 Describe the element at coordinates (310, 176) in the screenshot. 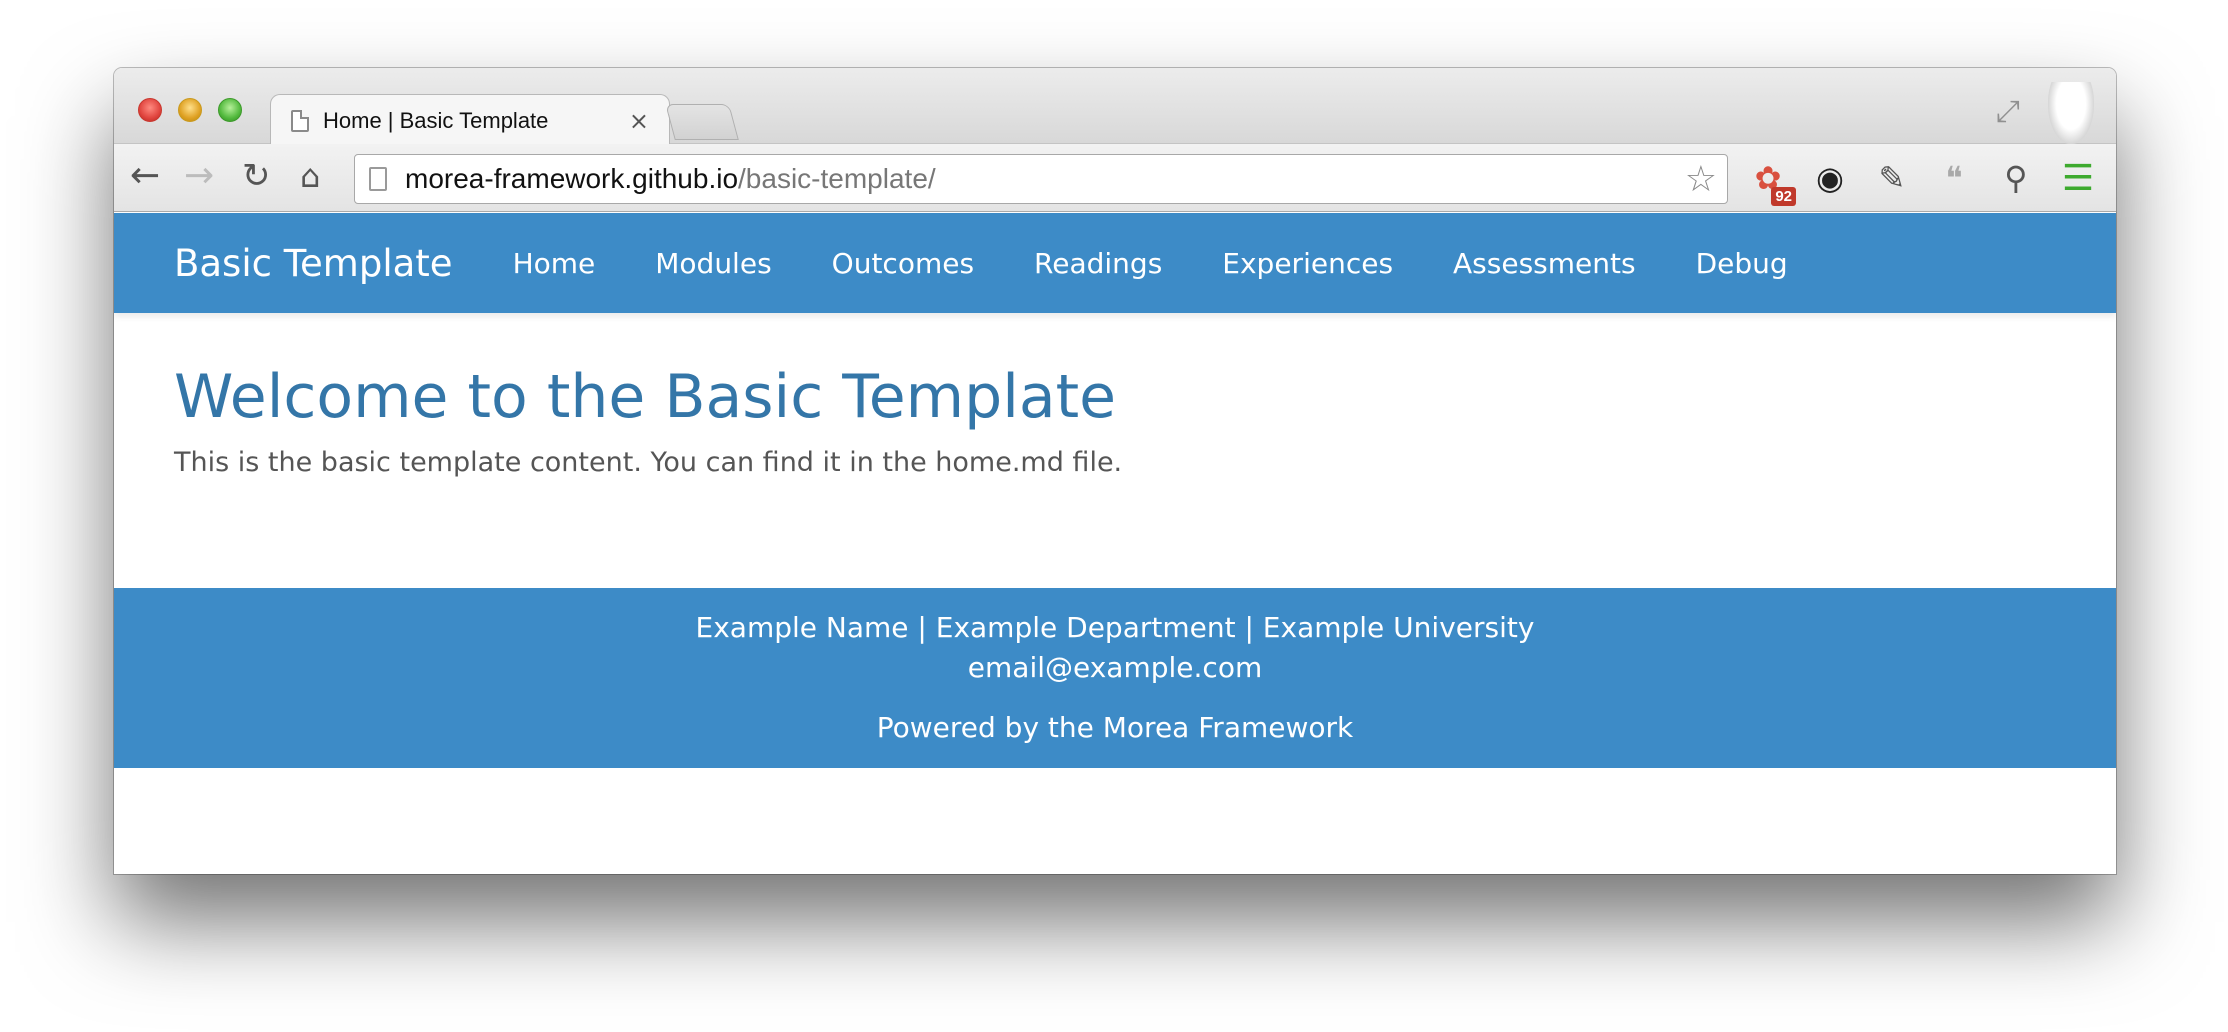

I see `home-icon: ⌂` at that location.